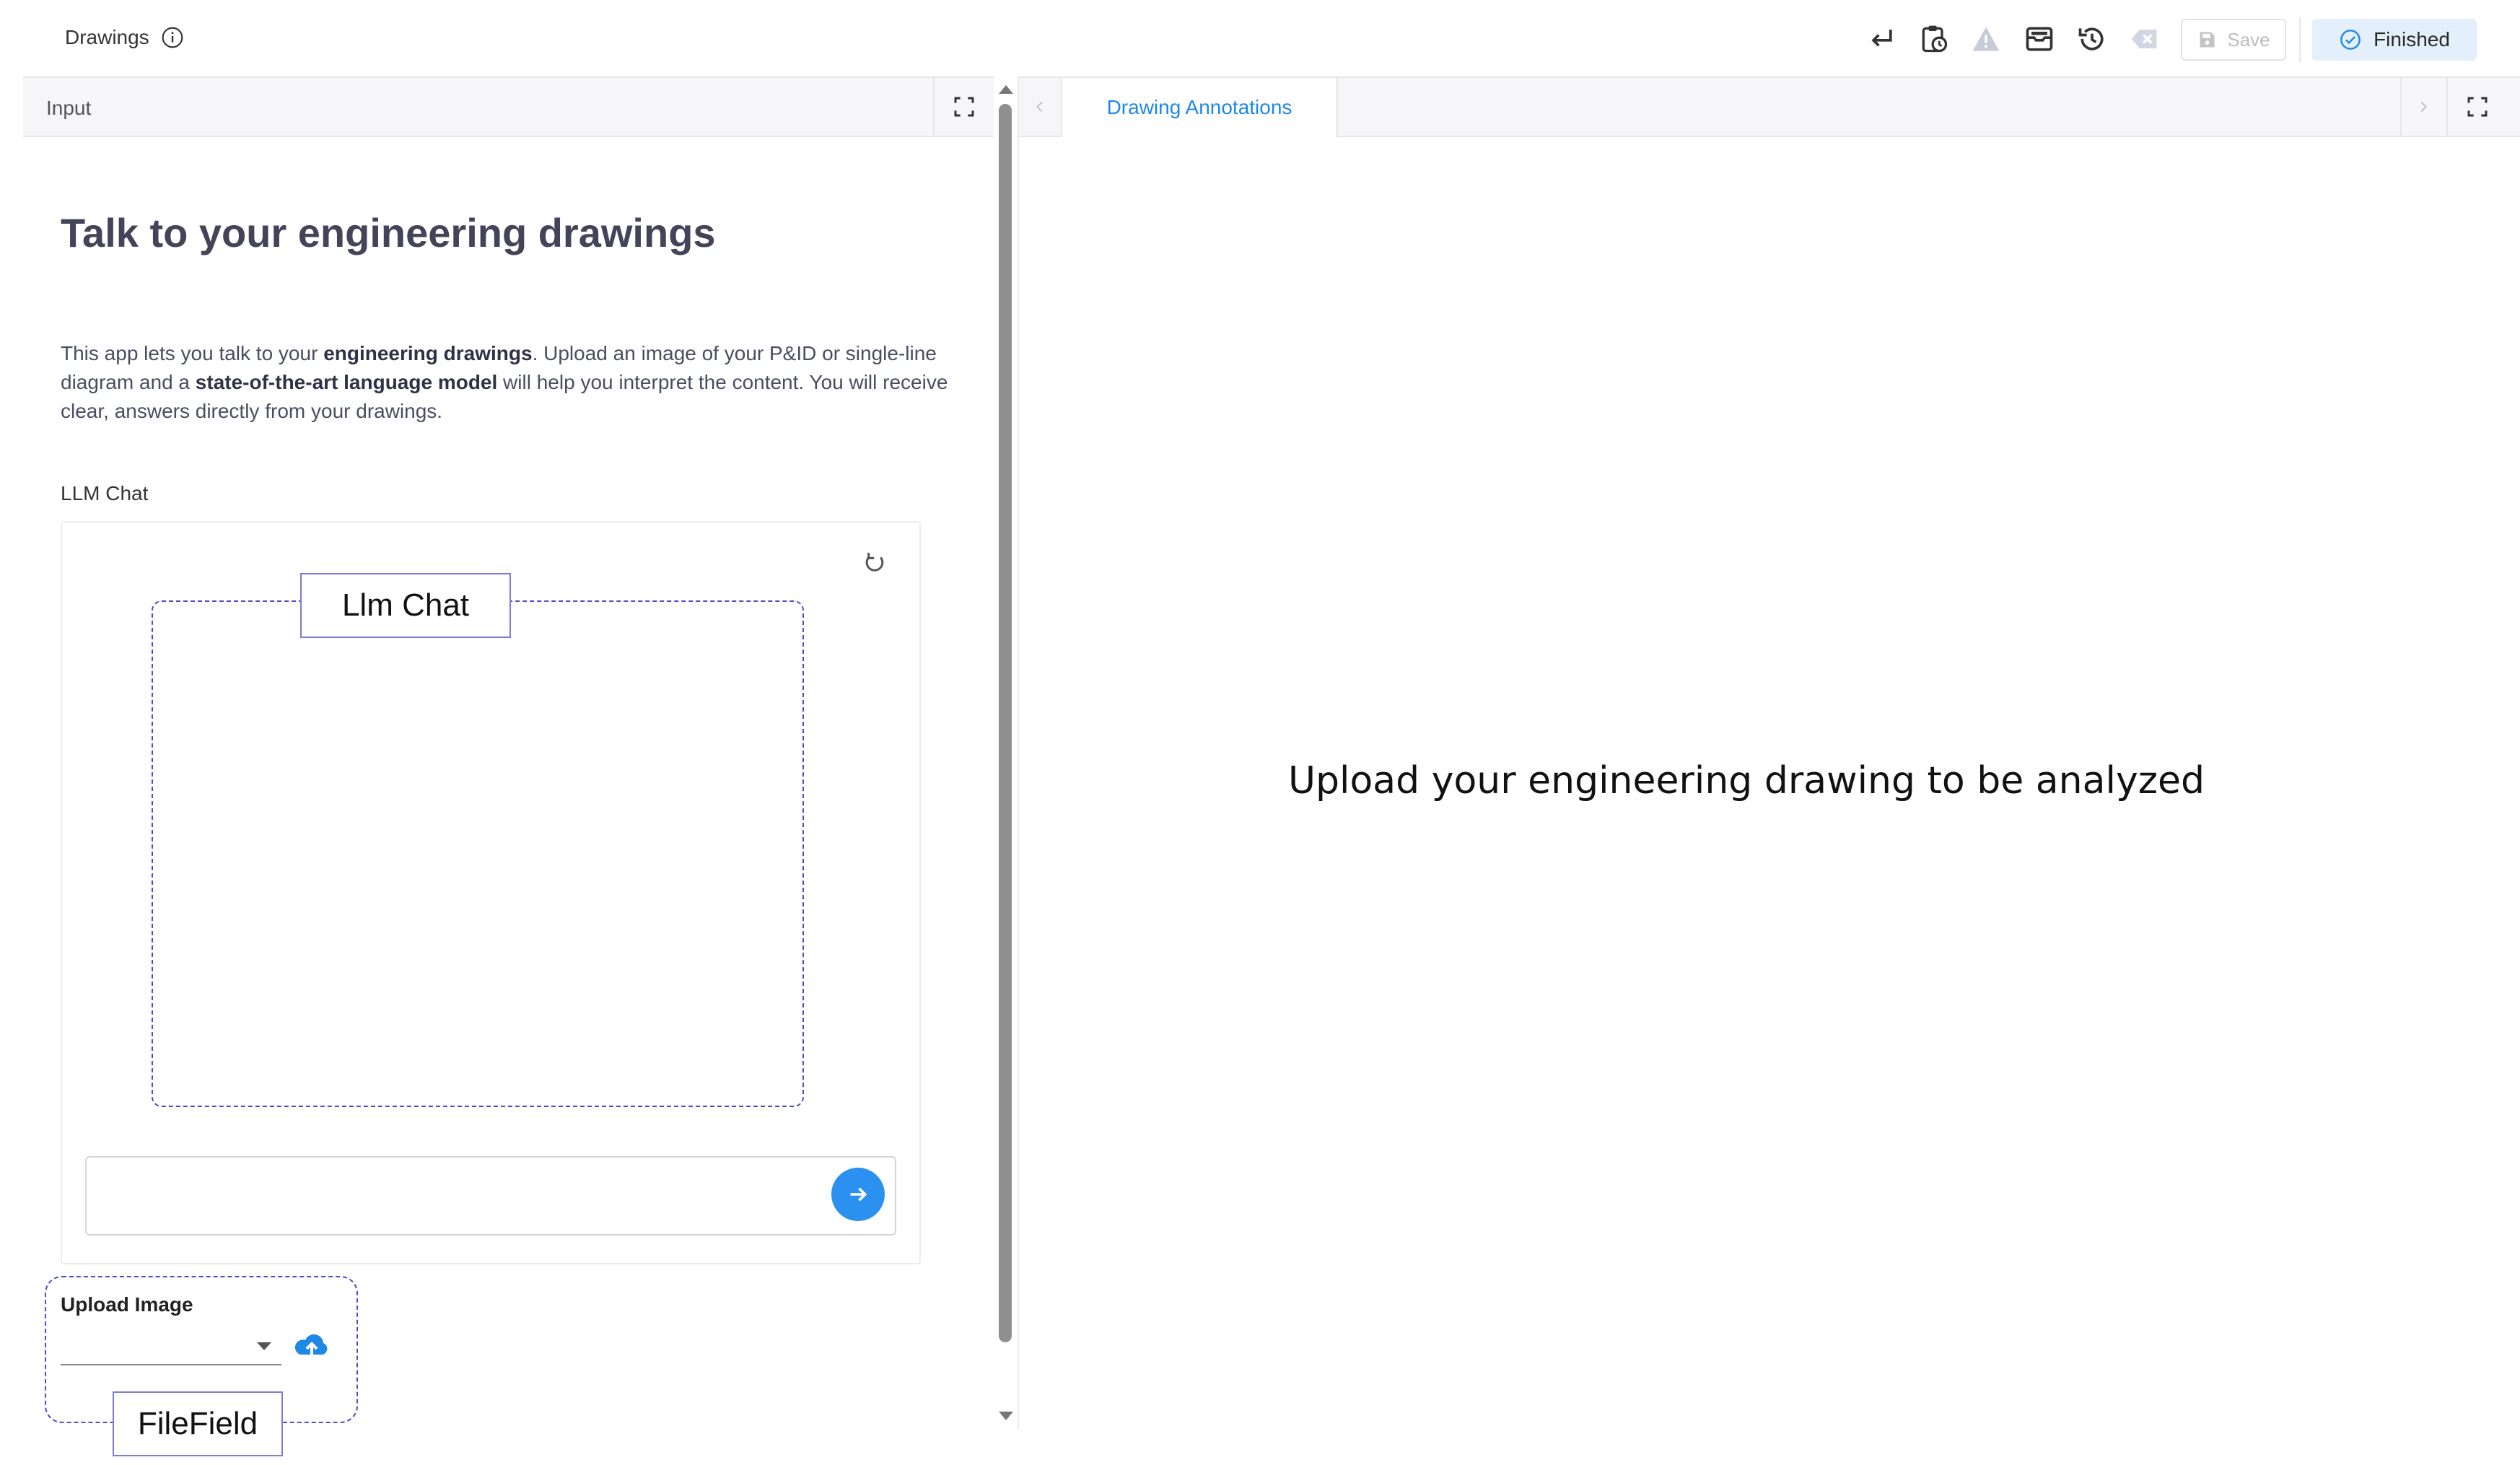  What do you see at coordinates (1881, 39) in the screenshot?
I see `return-icon` at bounding box center [1881, 39].